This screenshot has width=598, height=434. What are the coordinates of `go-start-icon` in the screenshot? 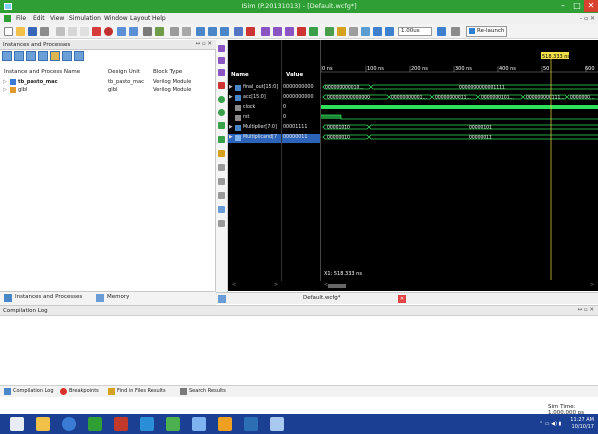 It's located at (221, 99).